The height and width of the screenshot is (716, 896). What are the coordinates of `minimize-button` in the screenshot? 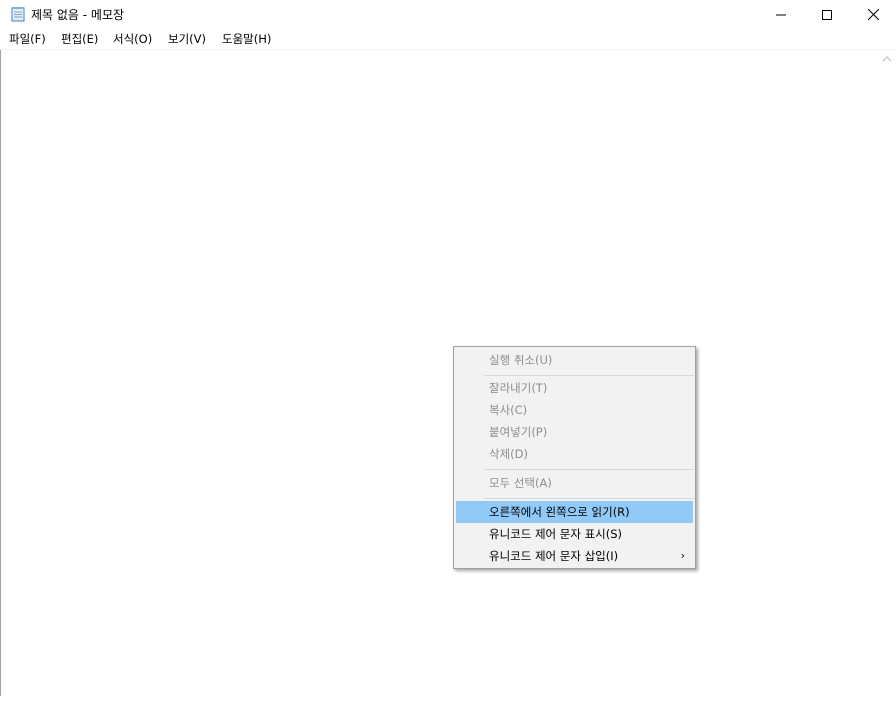 It's located at (781, 14).